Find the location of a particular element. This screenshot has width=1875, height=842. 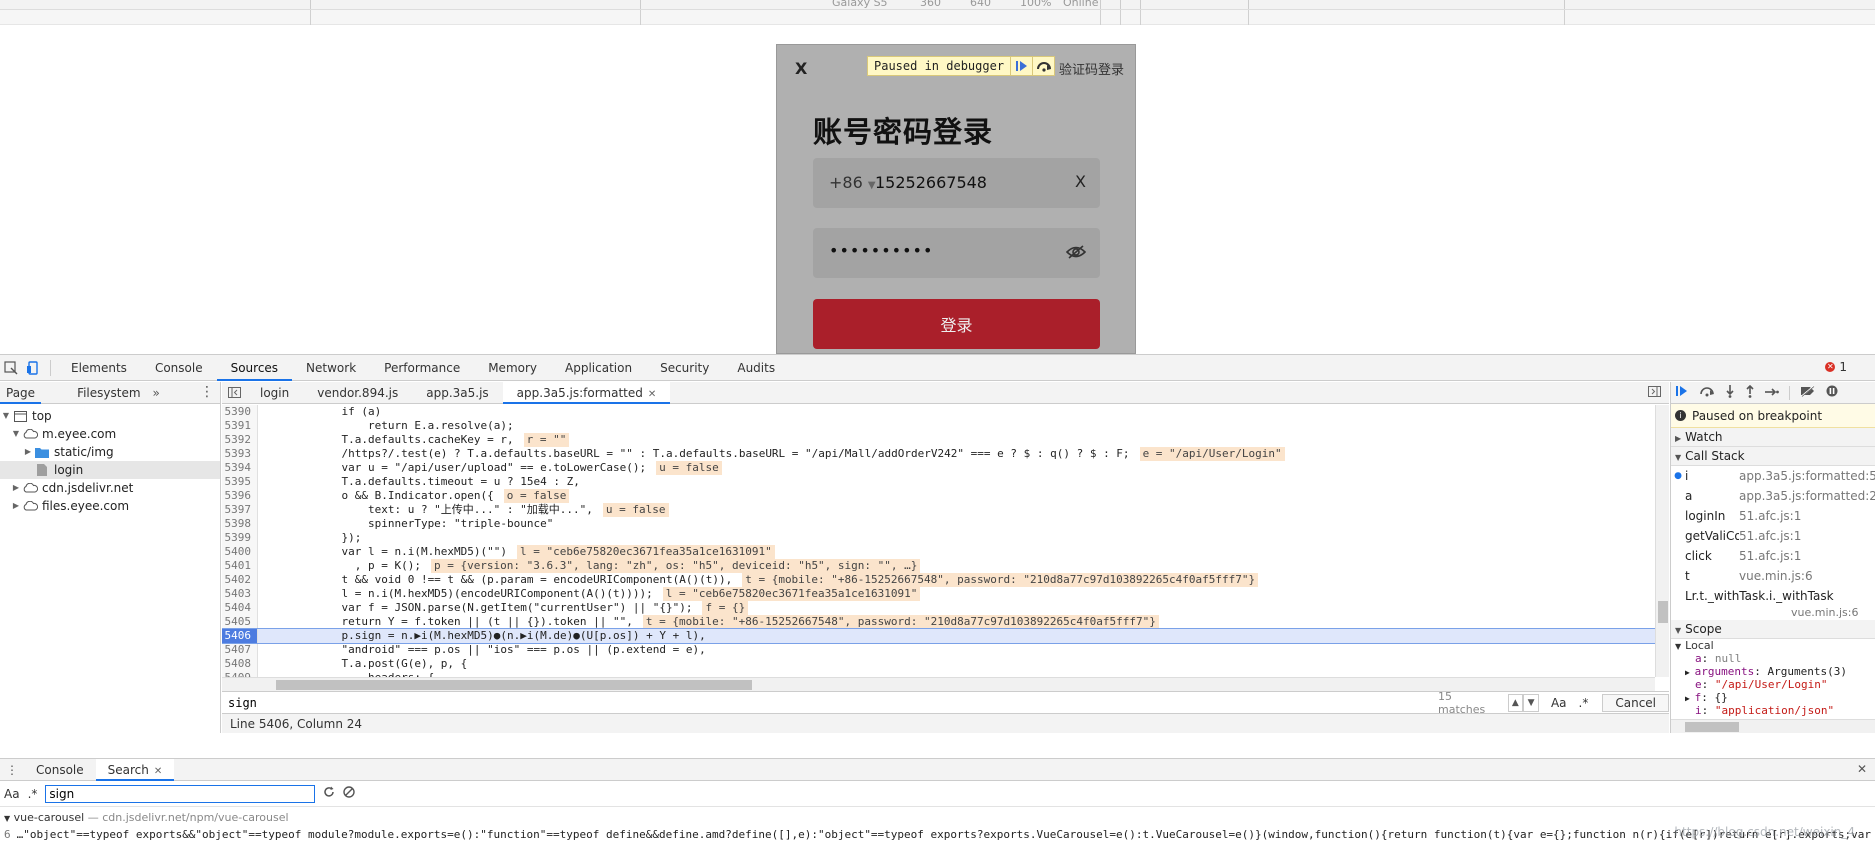

horizontal-scrollbar is located at coordinates (1773, 726).